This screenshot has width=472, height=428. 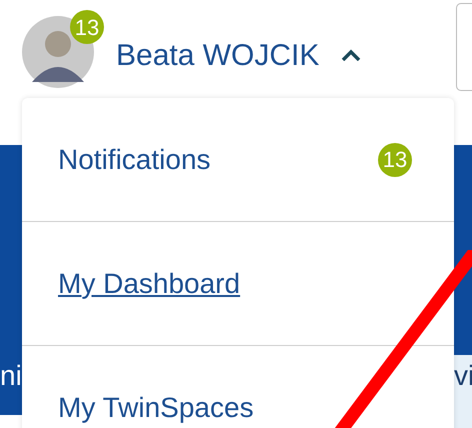 What do you see at coordinates (463, 376) in the screenshot?
I see `text-fragment: vi` at bounding box center [463, 376].